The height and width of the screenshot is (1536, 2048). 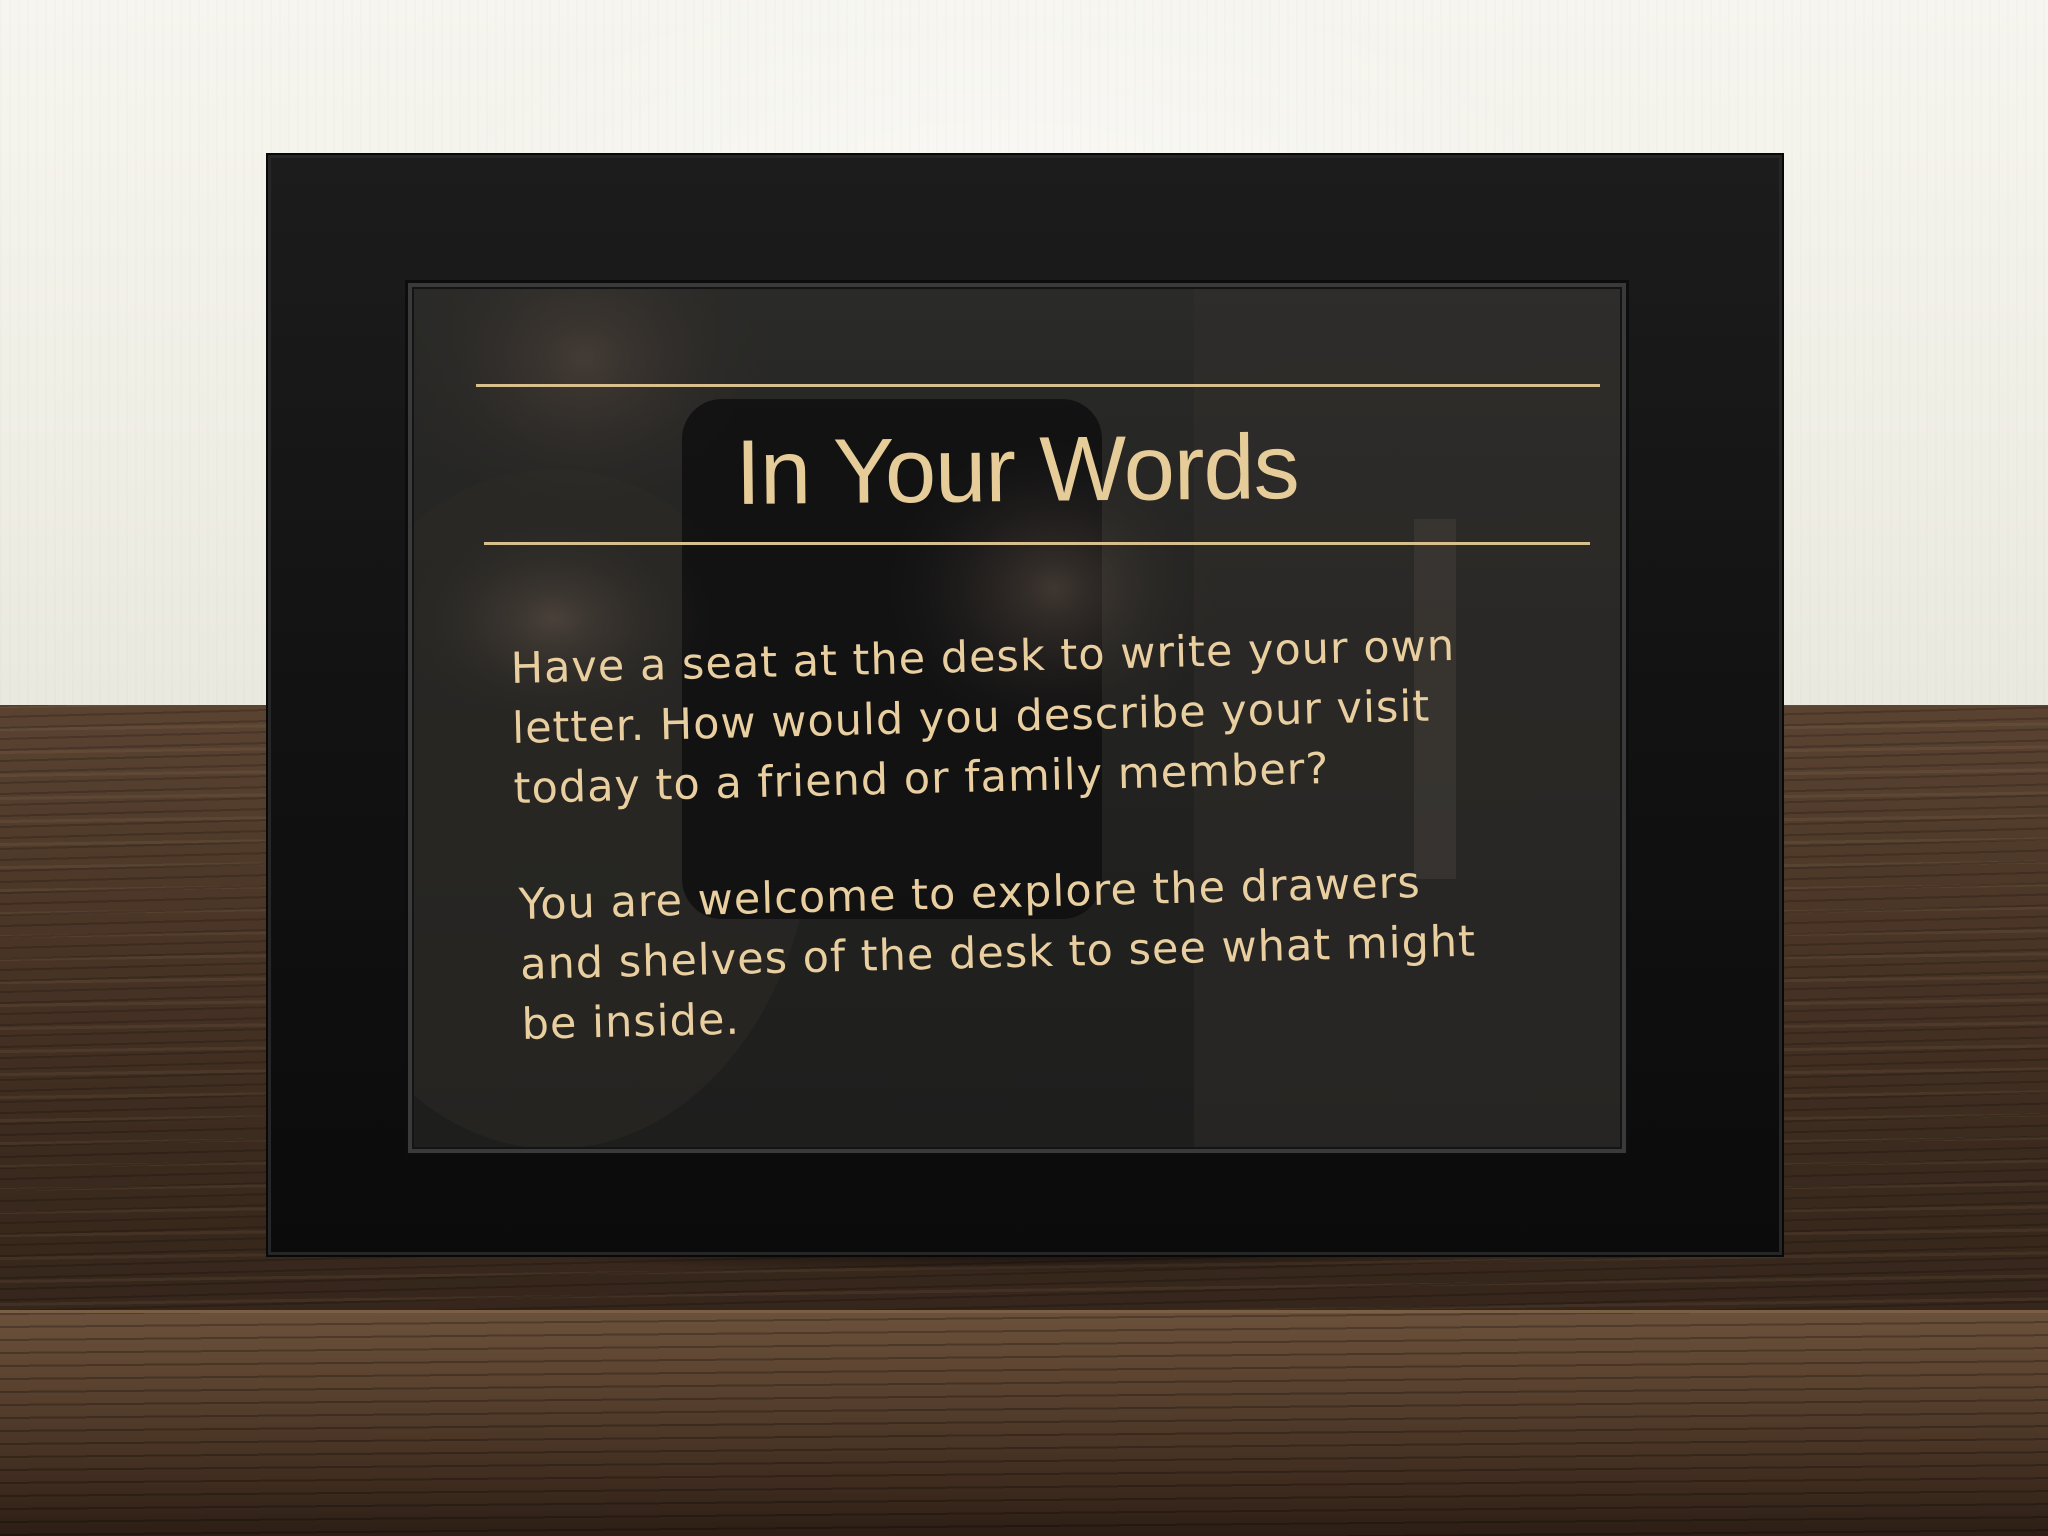 What do you see at coordinates (1017, 470) in the screenshot?
I see `sign-title: In Your Words` at bounding box center [1017, 470].